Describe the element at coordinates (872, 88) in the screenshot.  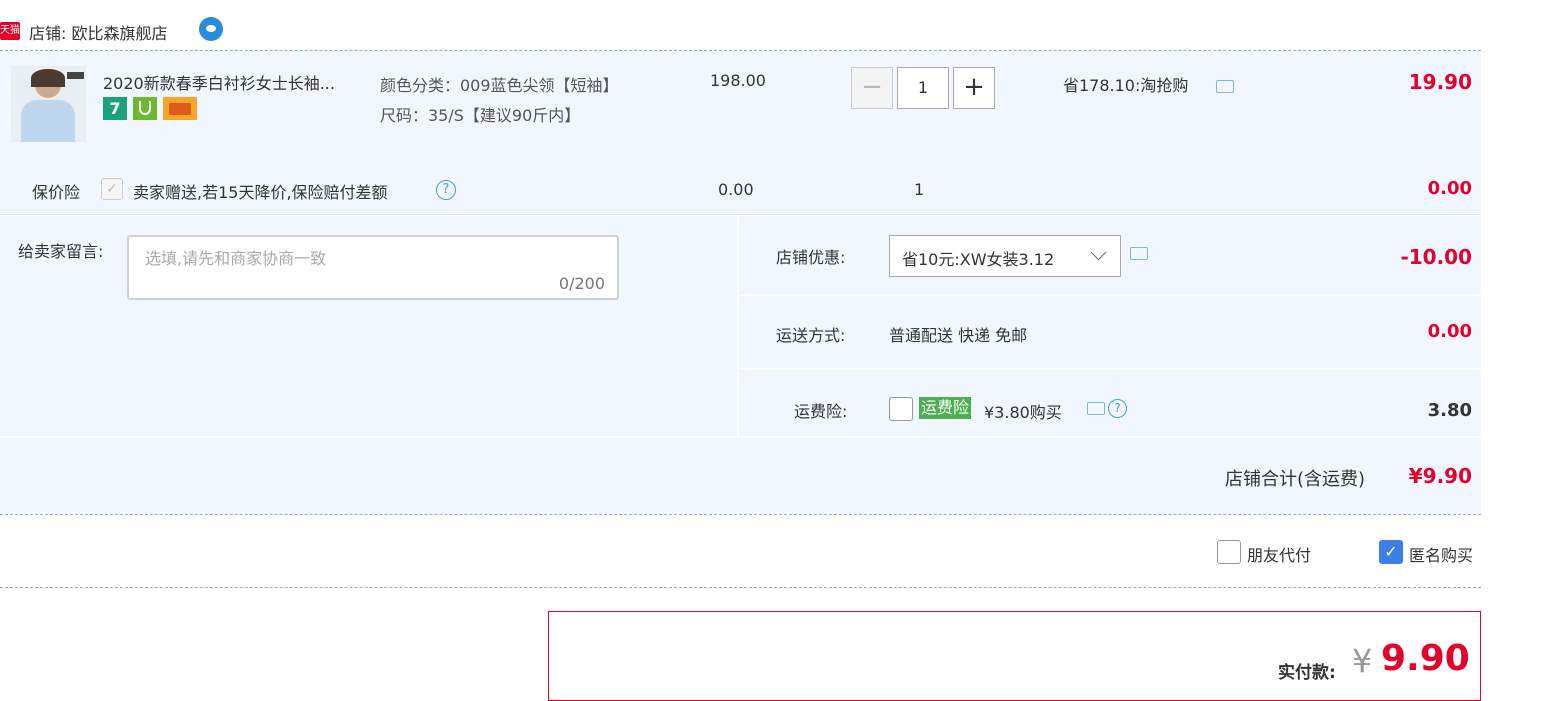
I see `decrease-quantity-button: −` at that location.